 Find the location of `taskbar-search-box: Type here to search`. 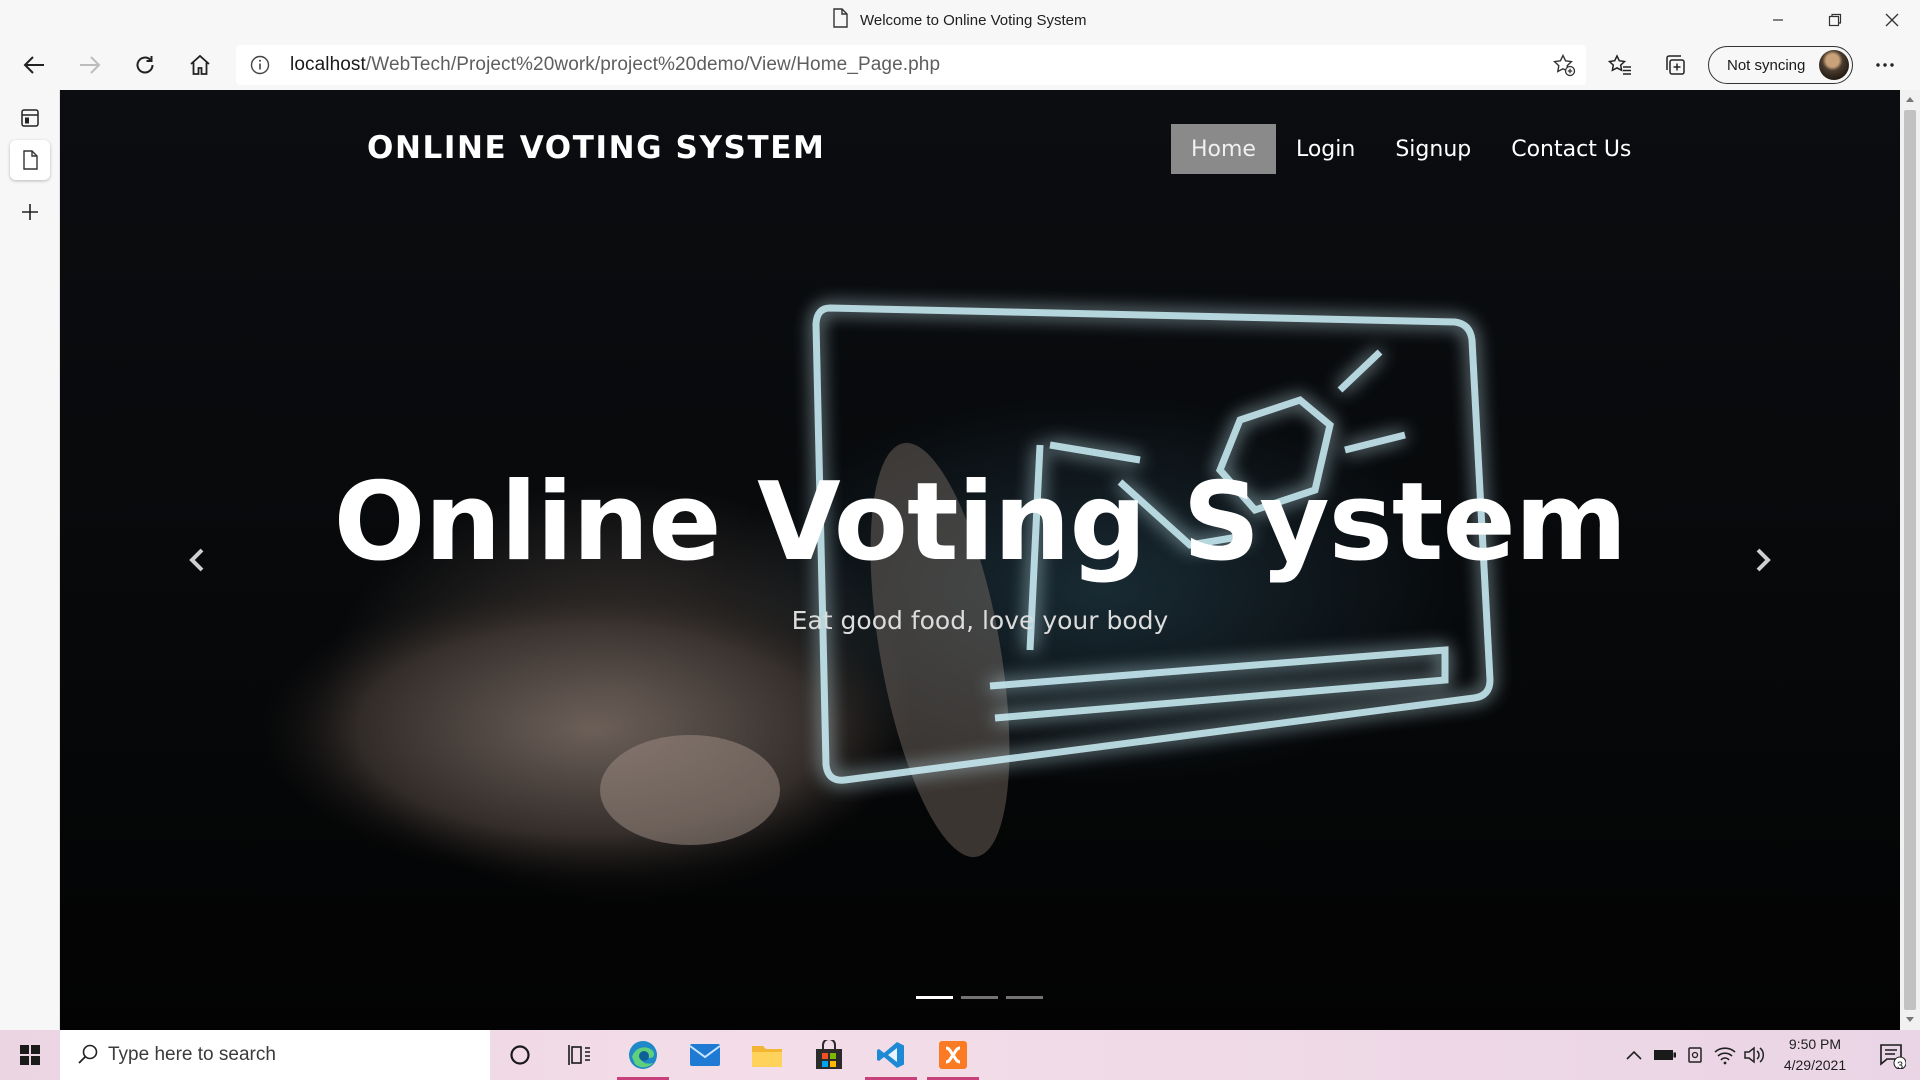

taskbar-search-box: Type here to search is located at coordinates (275, 1055).